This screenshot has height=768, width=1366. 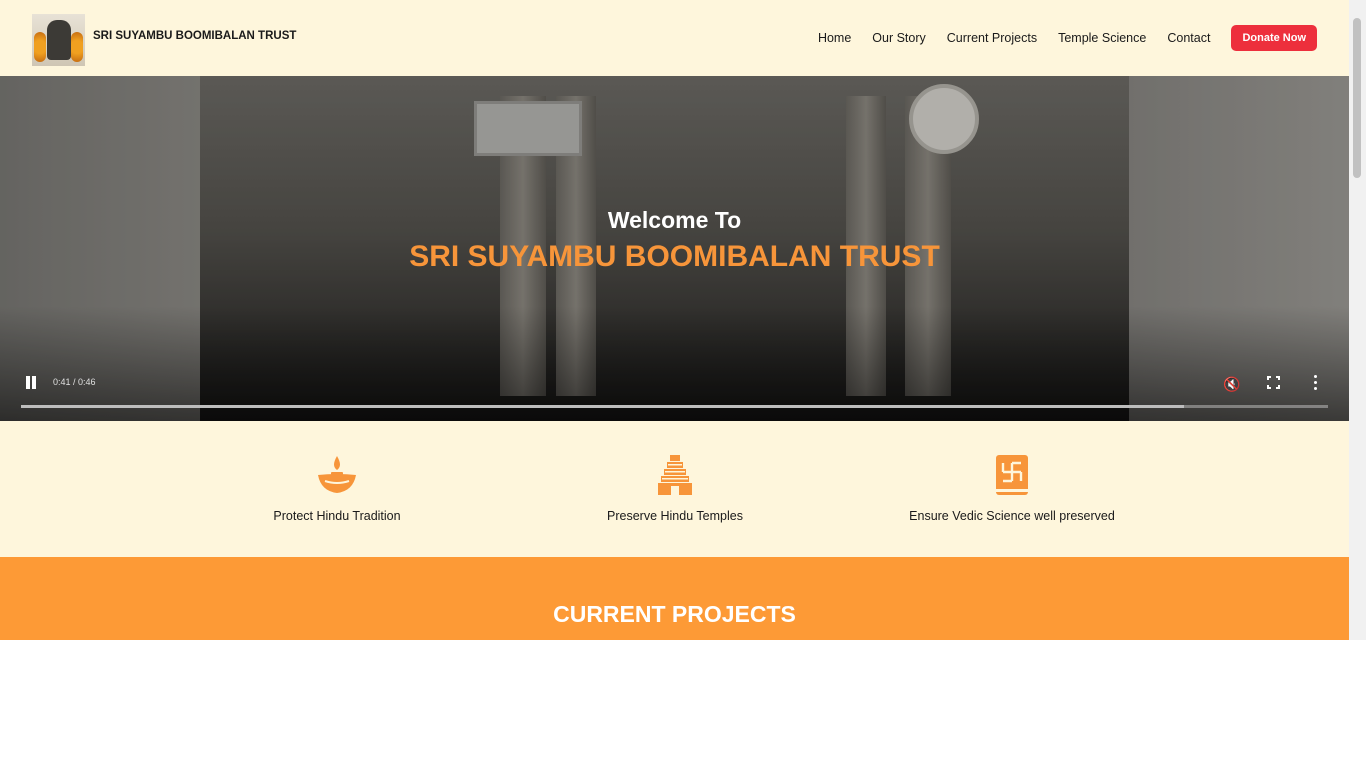 I want to click on more-options-icon, so click(x=1316, y=382).